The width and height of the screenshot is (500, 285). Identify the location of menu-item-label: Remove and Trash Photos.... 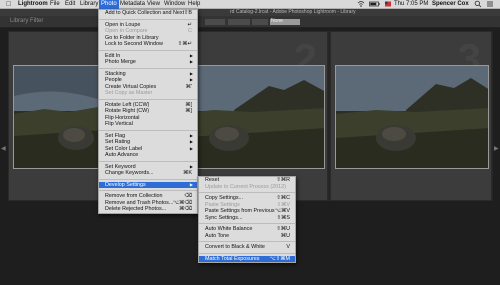
(139, 202).